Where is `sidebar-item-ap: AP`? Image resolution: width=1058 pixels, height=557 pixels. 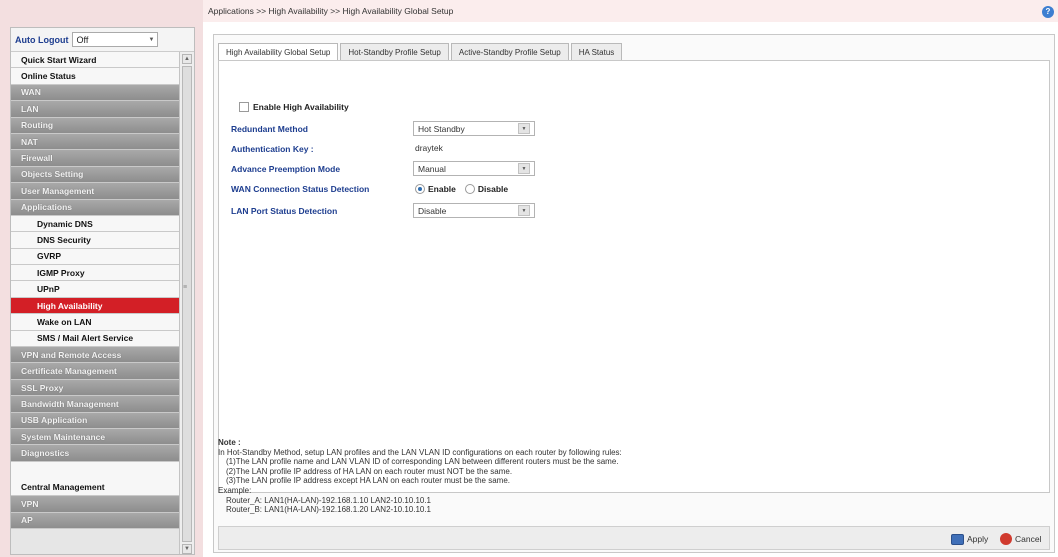
sidebar-item-ap: AP is located at coordinates (96, 520).